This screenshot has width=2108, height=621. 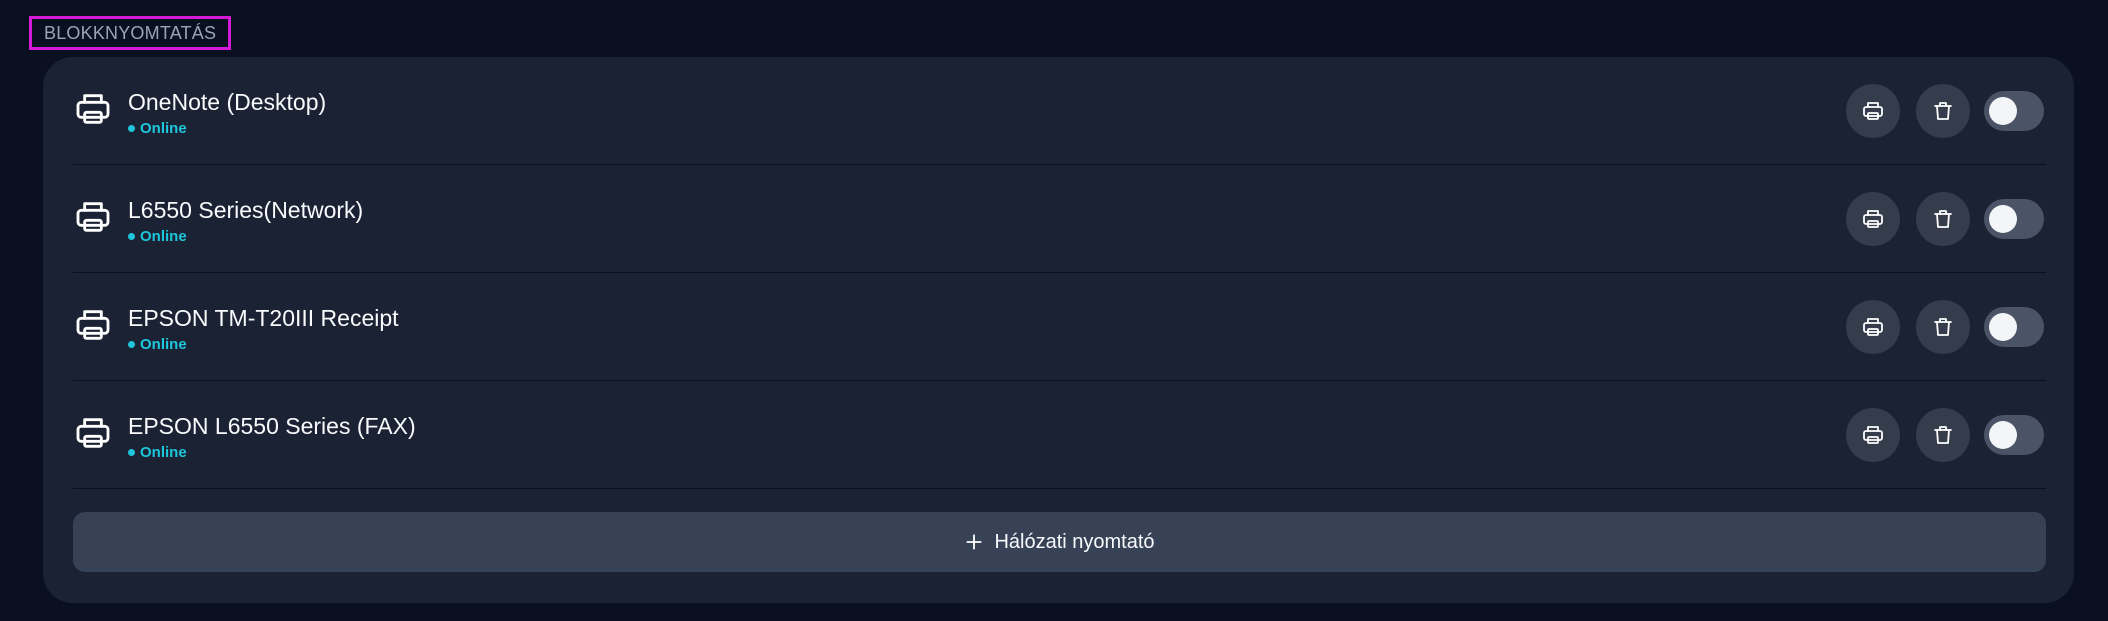 I want to click on printer-name: OneNote (Desktop), so click(x=227, y=102).